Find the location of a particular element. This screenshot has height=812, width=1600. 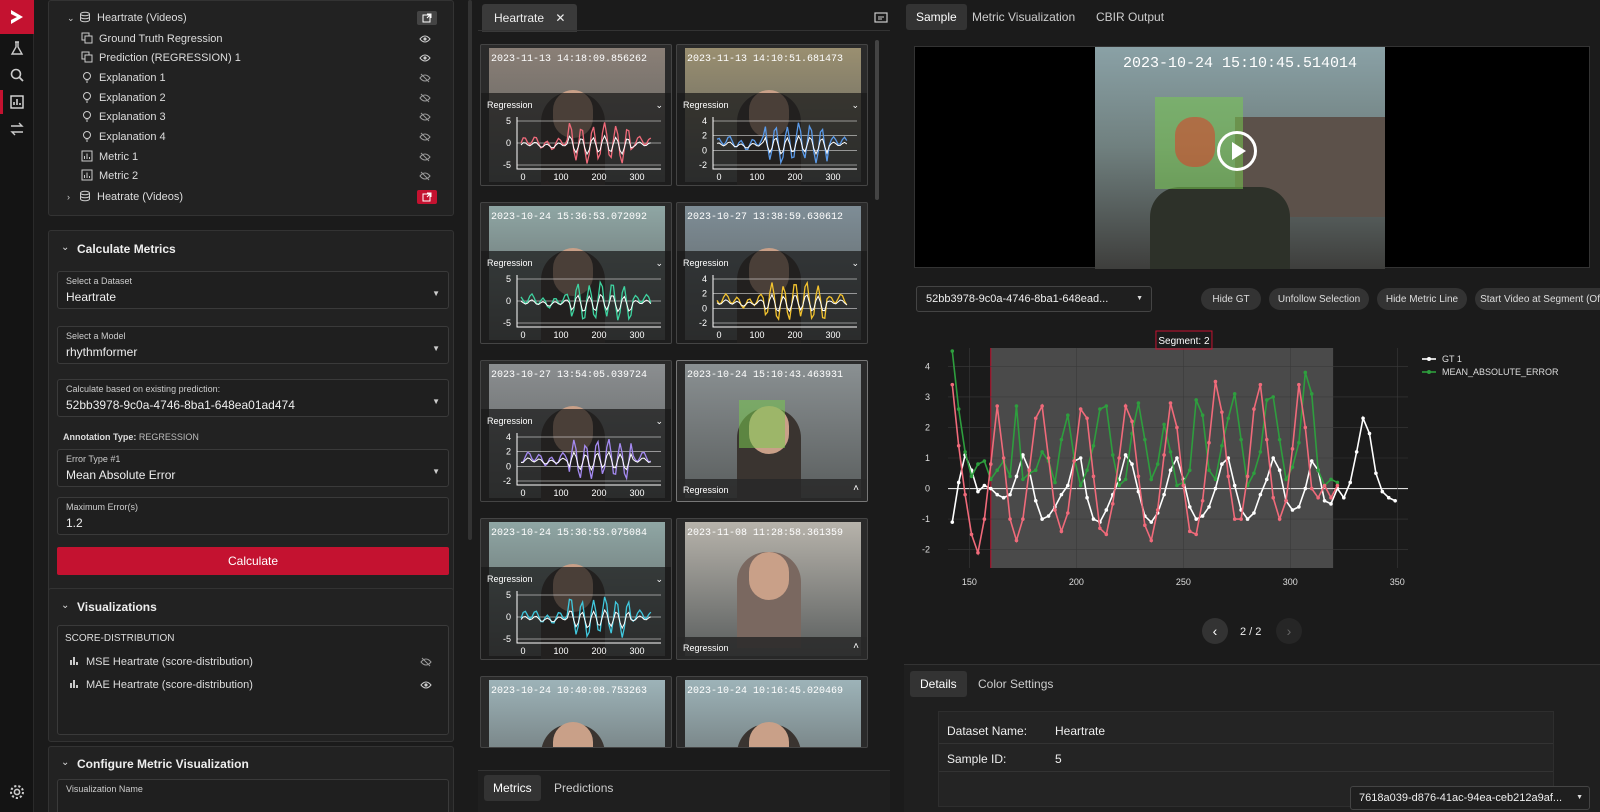

flask-icon is located at coordinates (17, 48).